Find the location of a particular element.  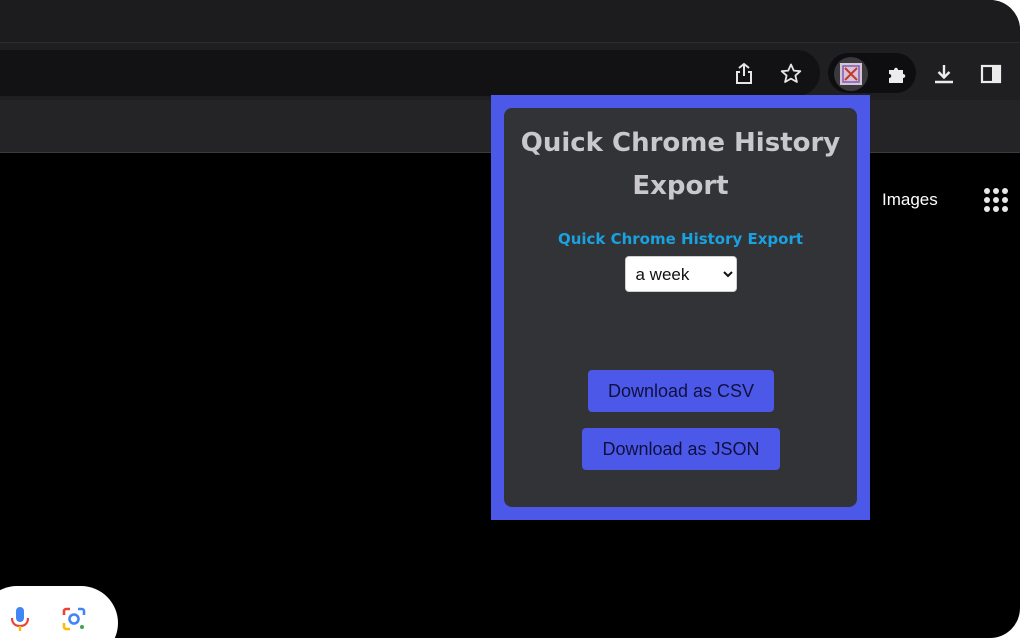

voice-search-icon is located at coordinates (20, 619).